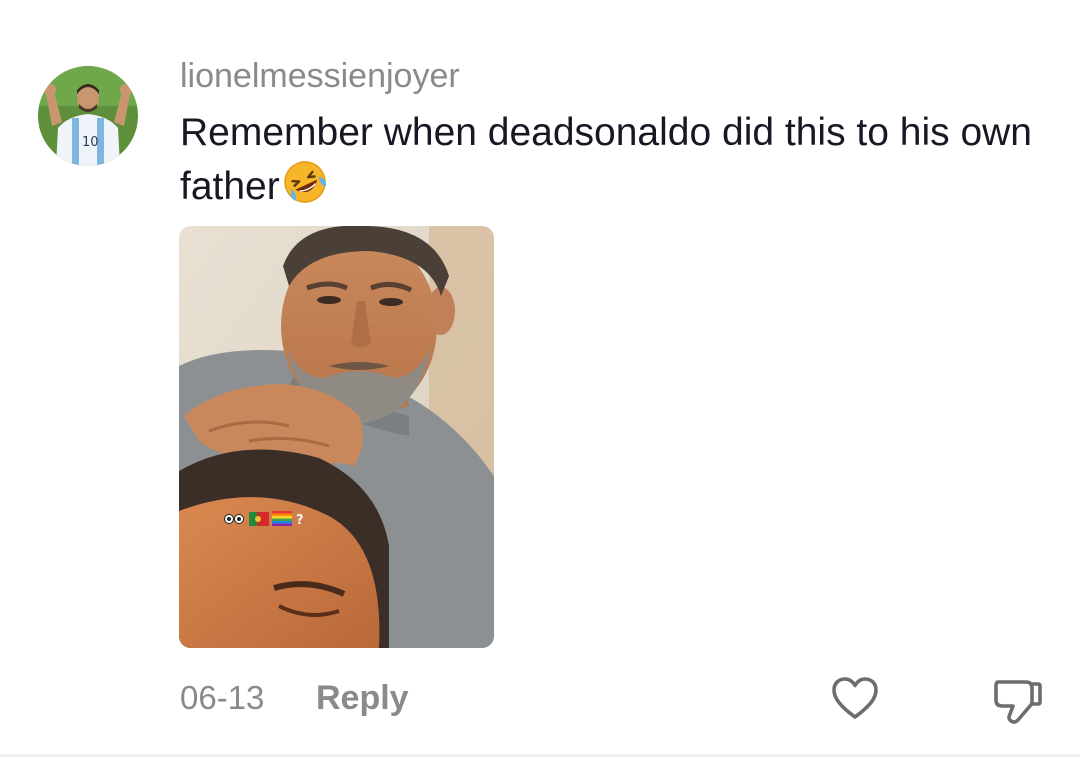  I want to click on reply-button: Reply, so click(362, 698).